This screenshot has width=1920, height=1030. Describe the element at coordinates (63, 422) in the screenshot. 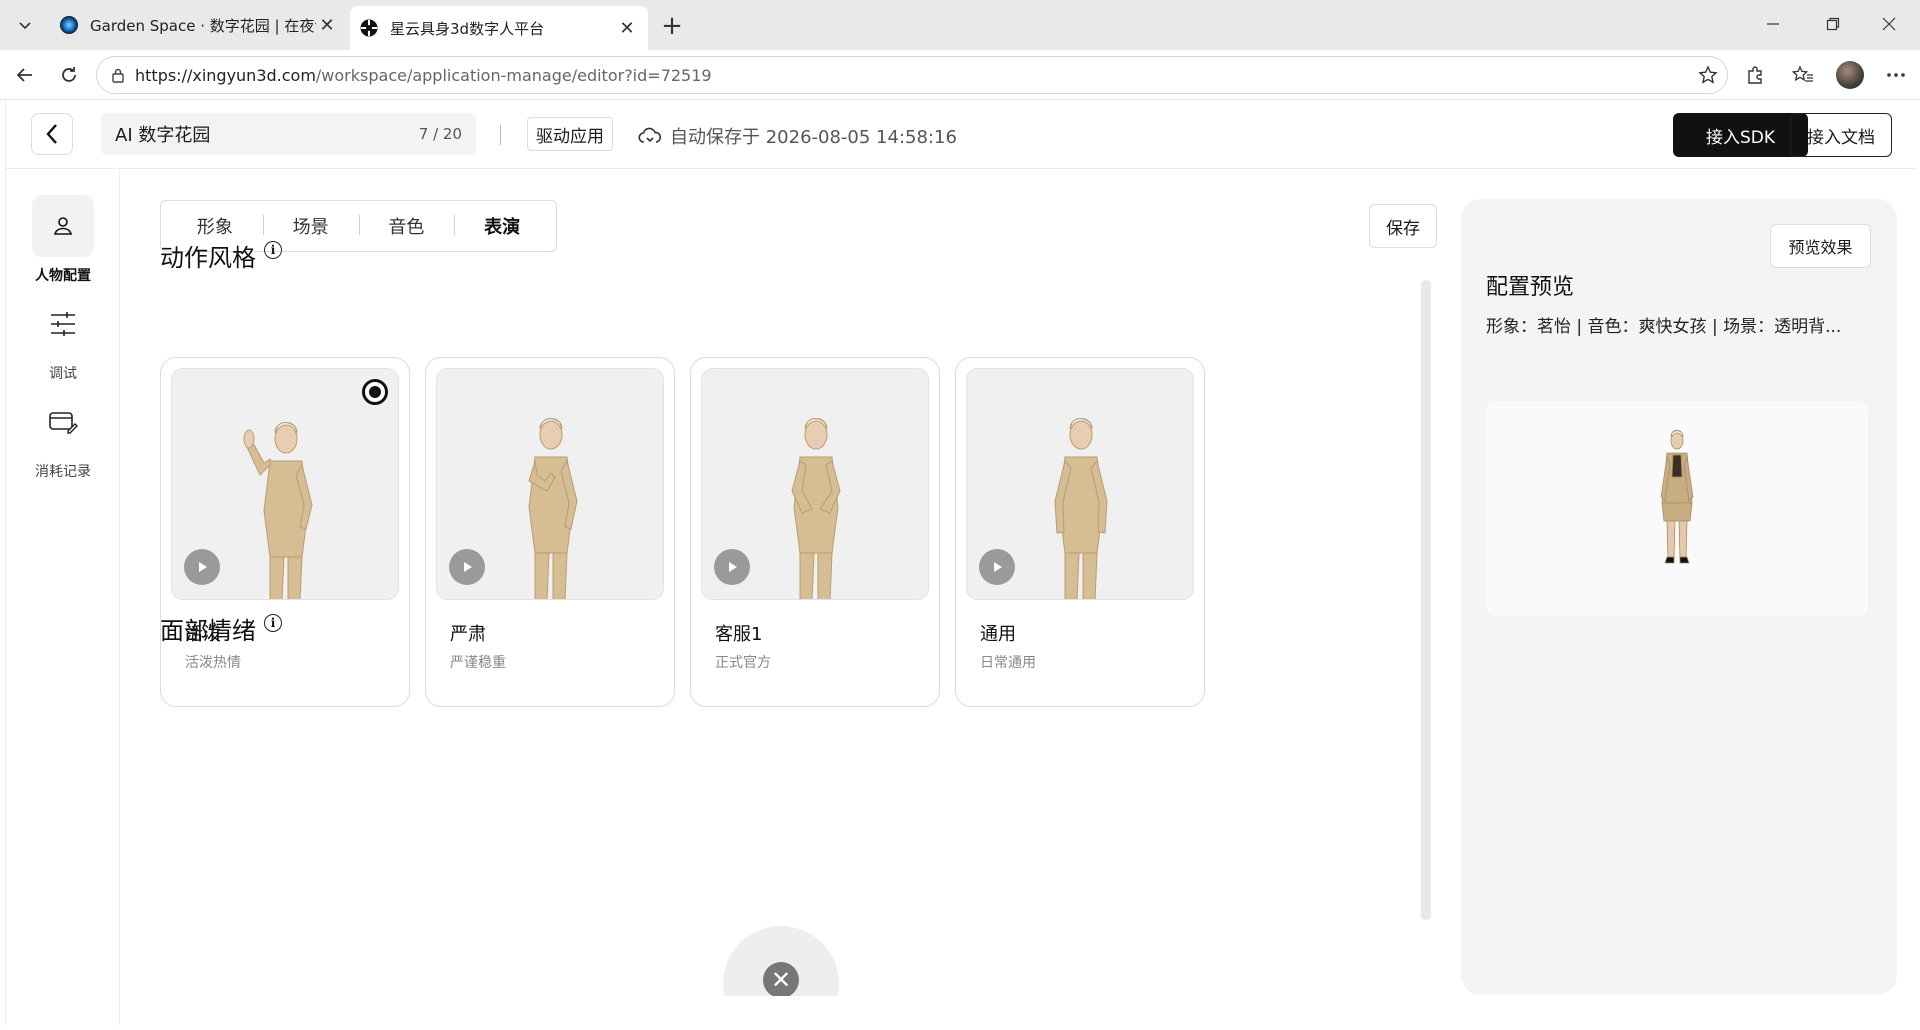

I see `card-edit-icon` at that location.